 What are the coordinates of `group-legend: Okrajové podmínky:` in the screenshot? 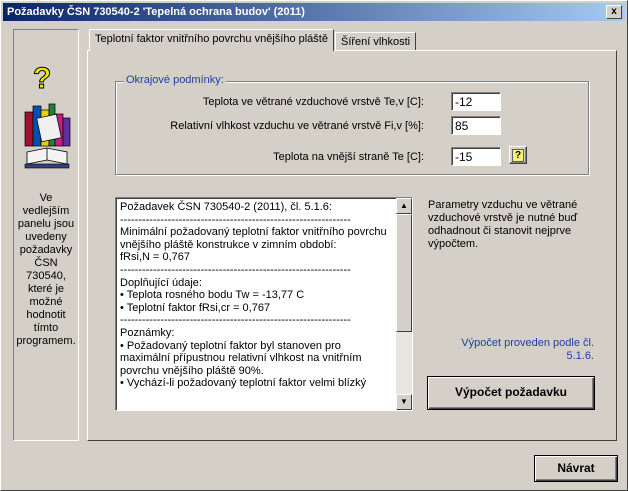 It's located at (175, 80).